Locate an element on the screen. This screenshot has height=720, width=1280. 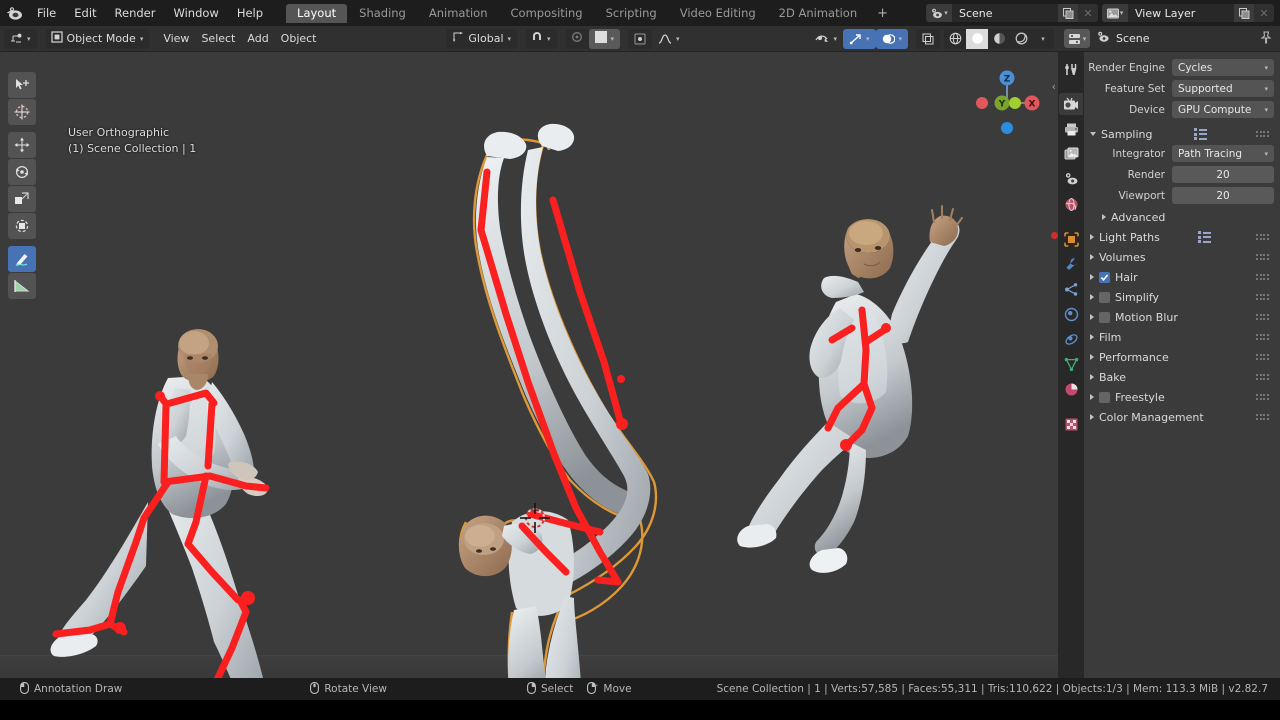
freestyle-checkbox is located at coordinates (1104, 397).